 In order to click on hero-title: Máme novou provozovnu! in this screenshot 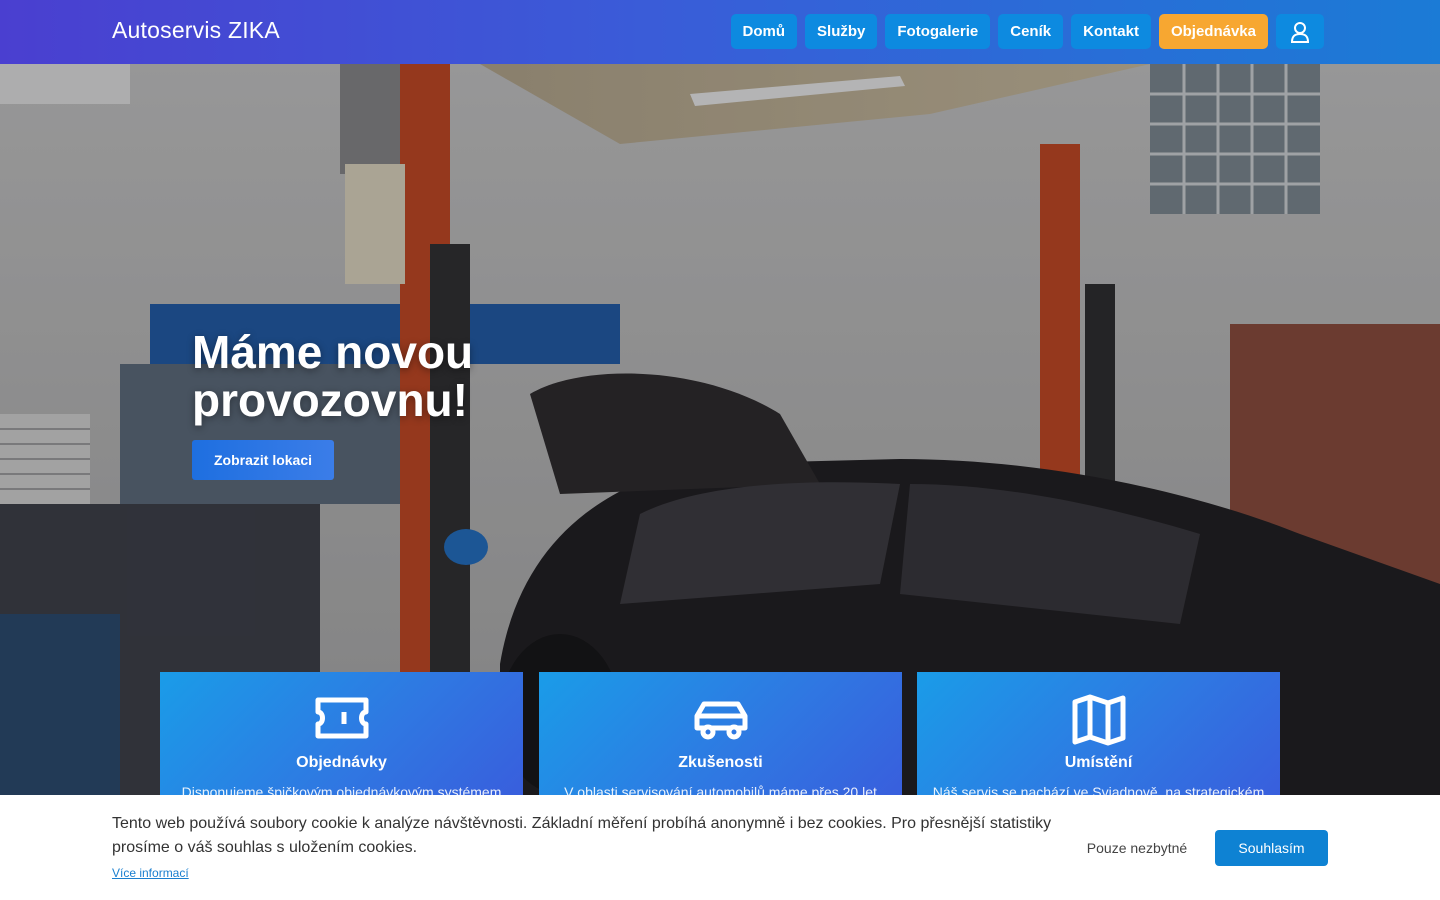, I will do `click(333, 376)`.